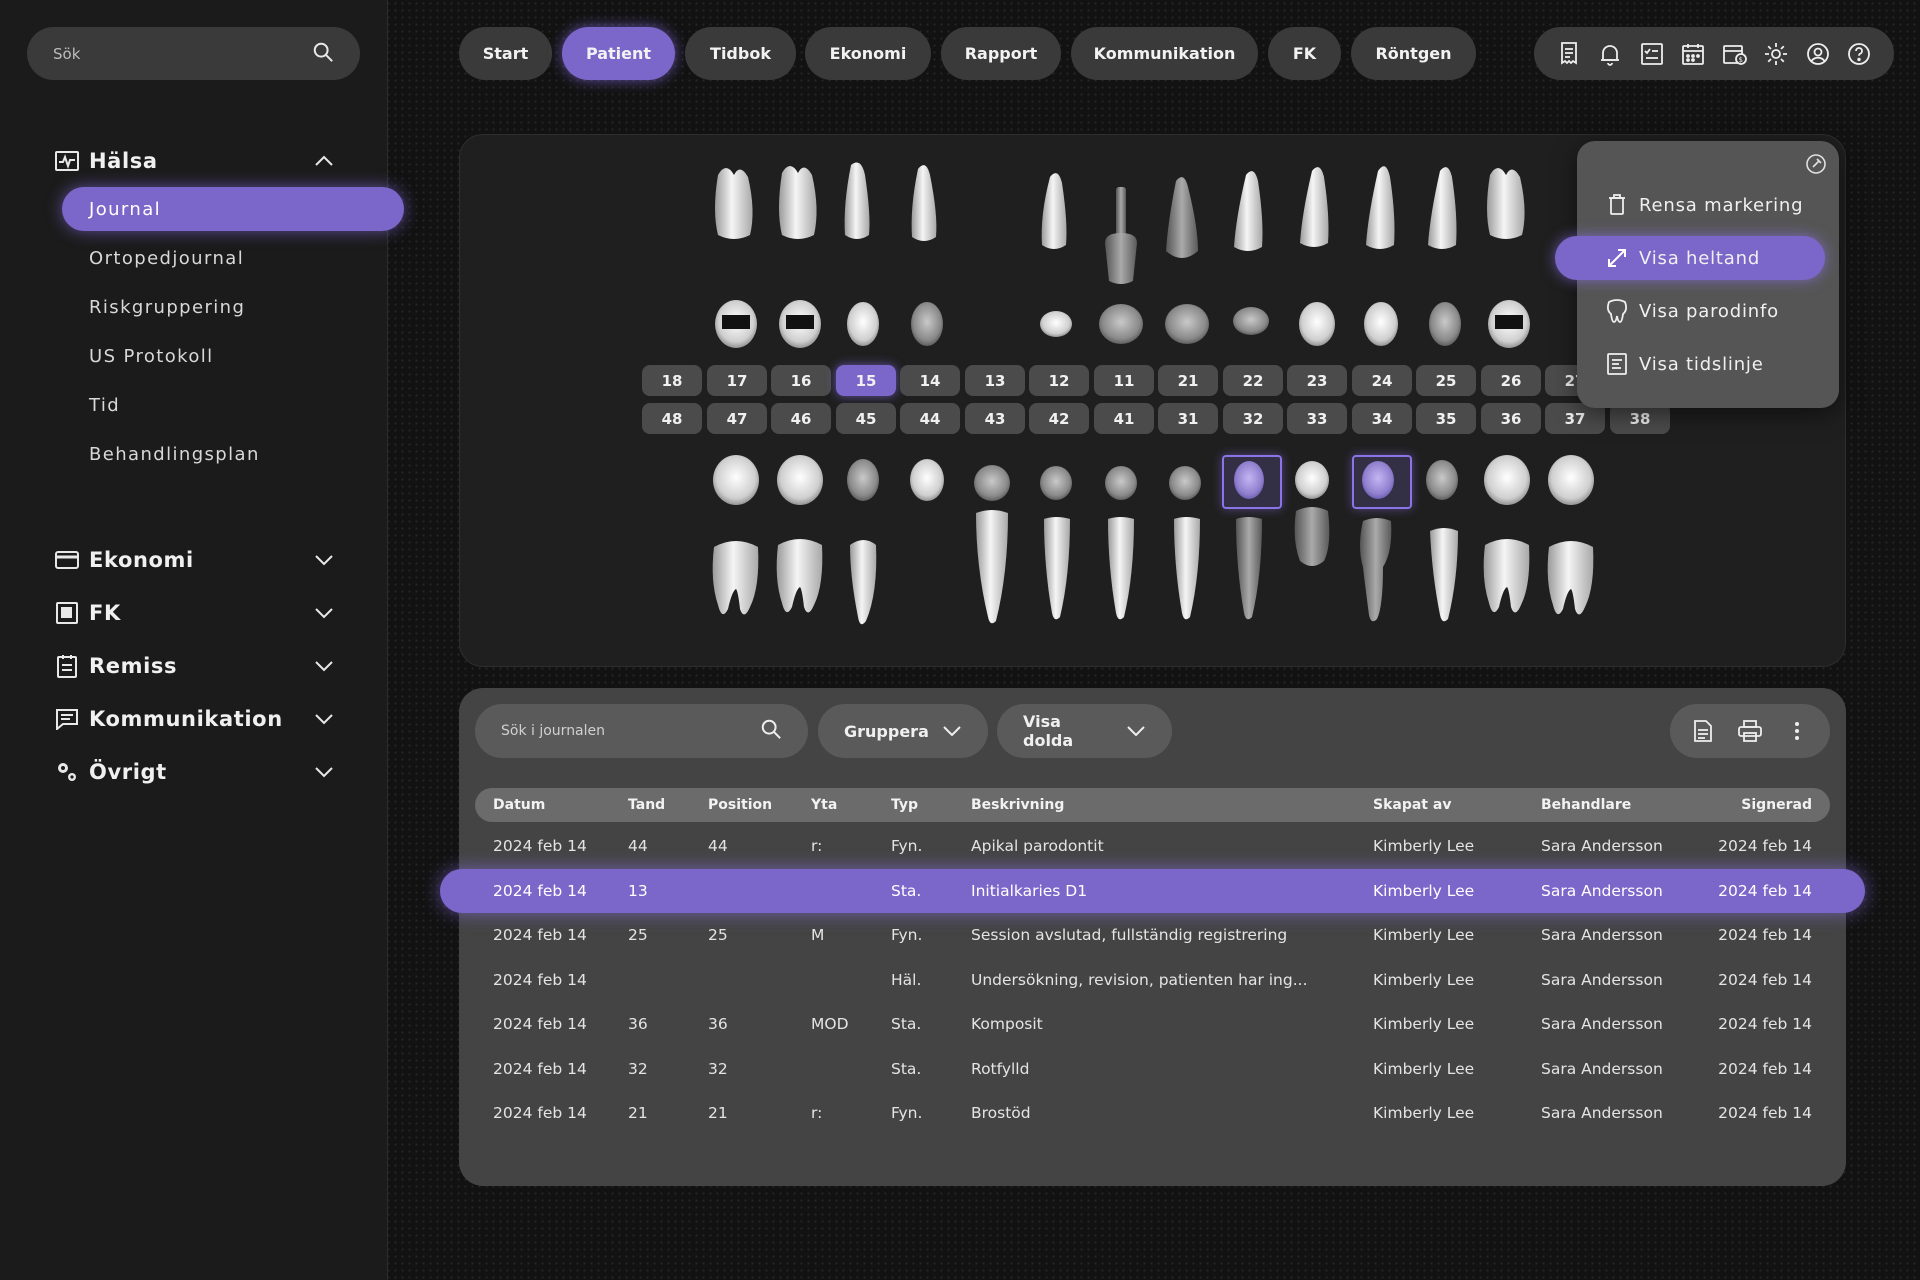 Image resolution: width=1920 pixels, height=1280 pixels. Describe the element at coordinates (995, 380) in the screenshot. I see `tooth-number-13: 13` at that location.